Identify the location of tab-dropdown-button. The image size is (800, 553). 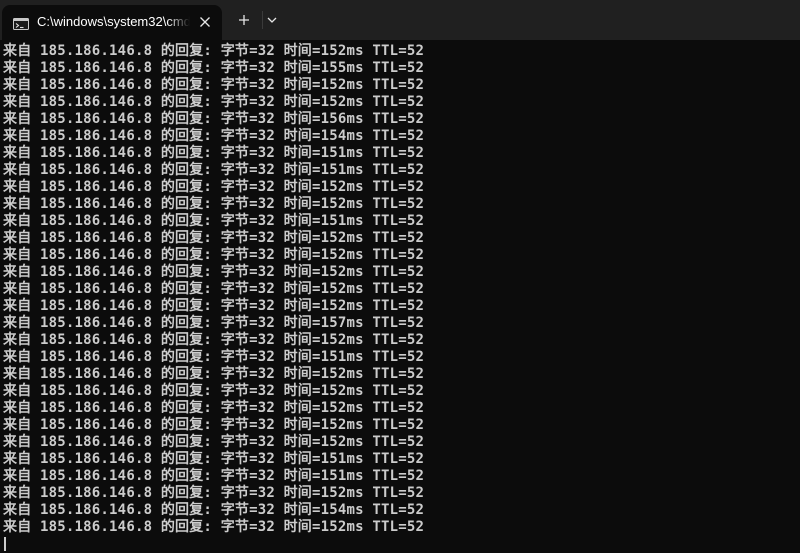
(272, 20).